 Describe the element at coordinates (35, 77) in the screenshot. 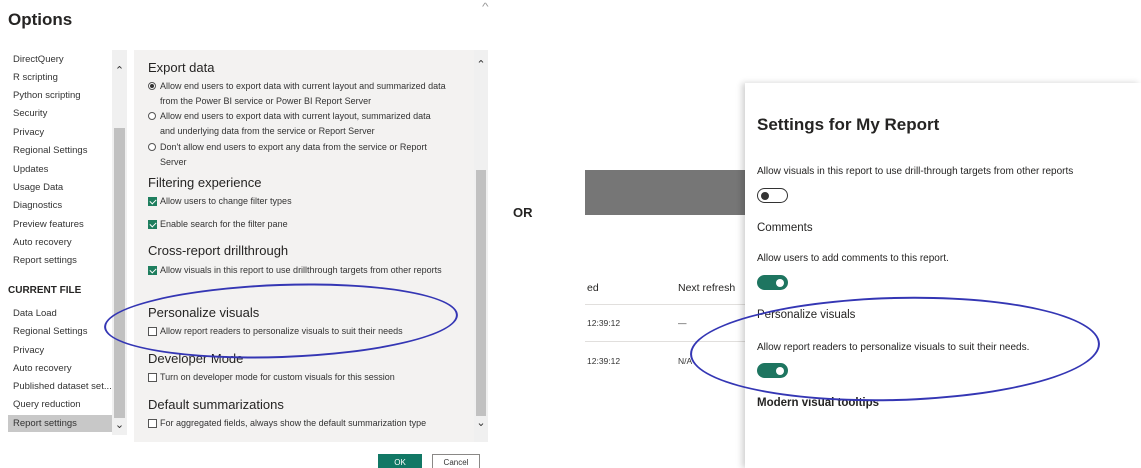

I see `nav-item-r-scripting: R scripting` at that location.